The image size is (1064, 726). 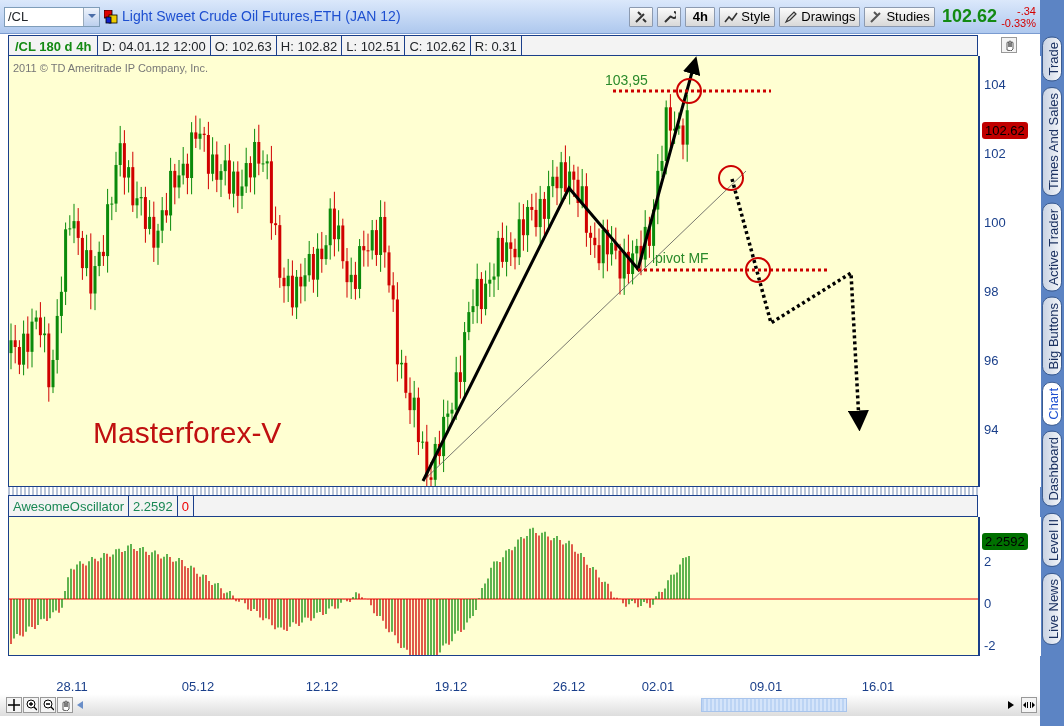 What do you see at coordinates (1009, 45) in the screenshot?
I see `cursor-hand-icon` at bounding box center [1009, 45].